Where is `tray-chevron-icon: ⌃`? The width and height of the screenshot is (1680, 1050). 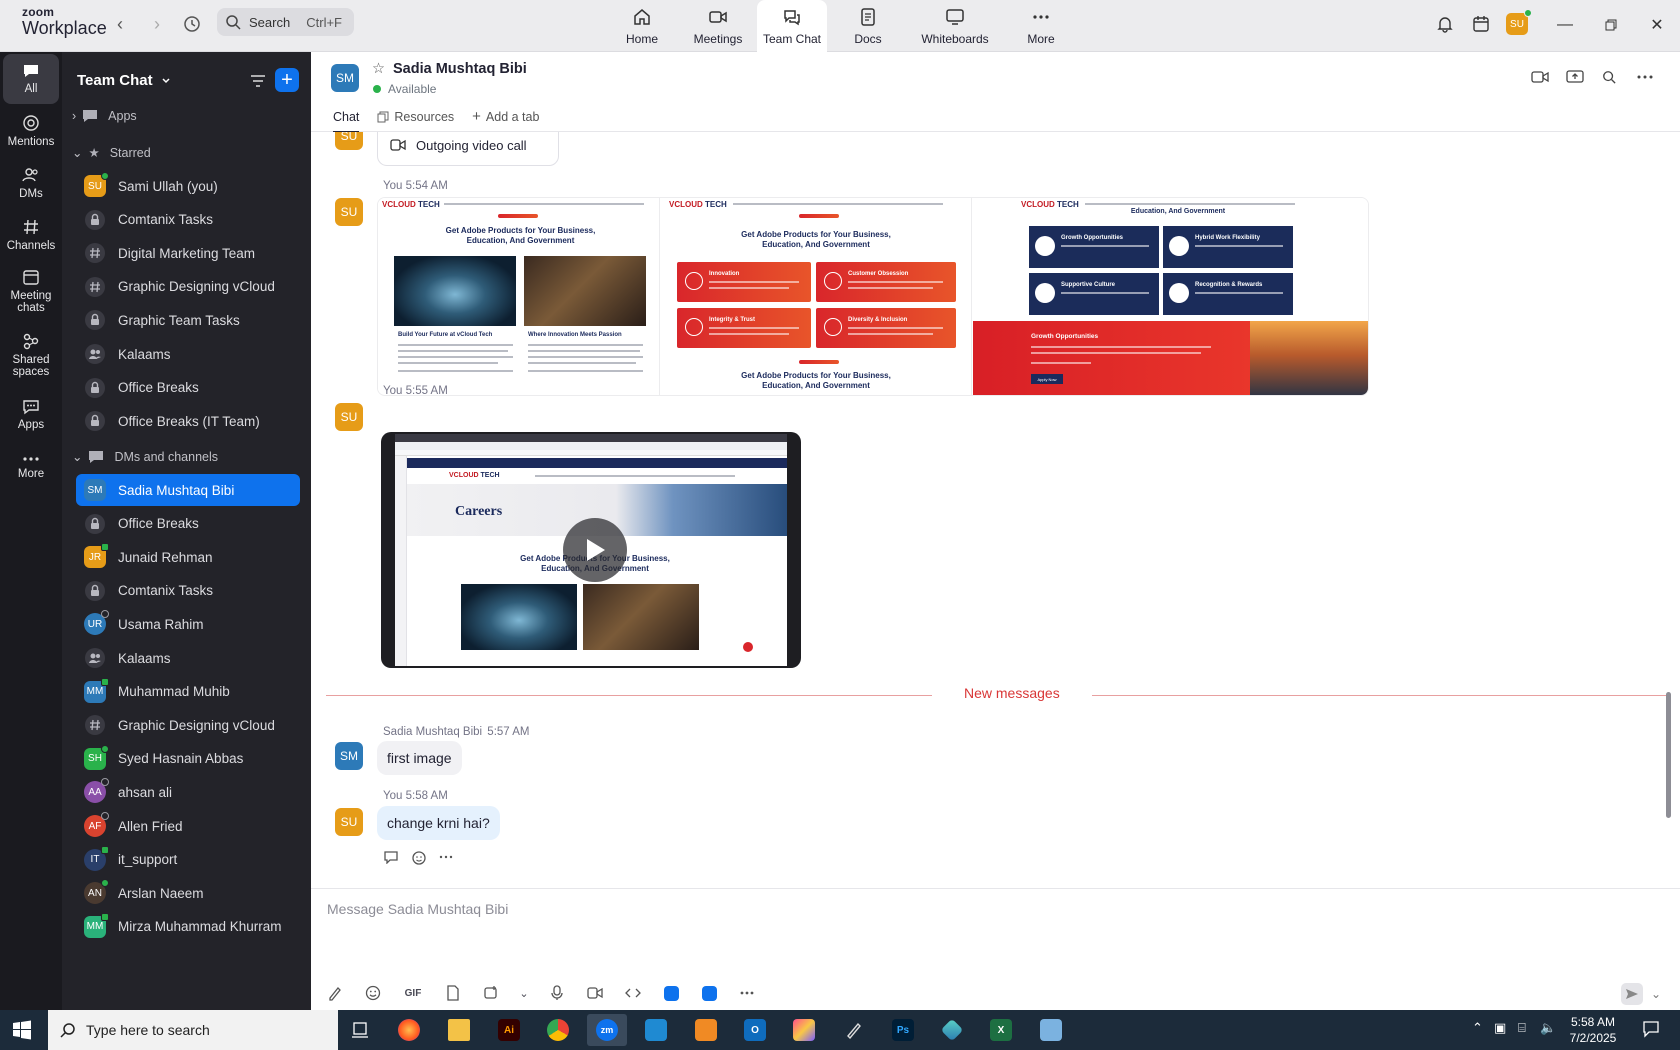
tray-chevron-icon: ⌃ is located at coordinates (1477, 1028).